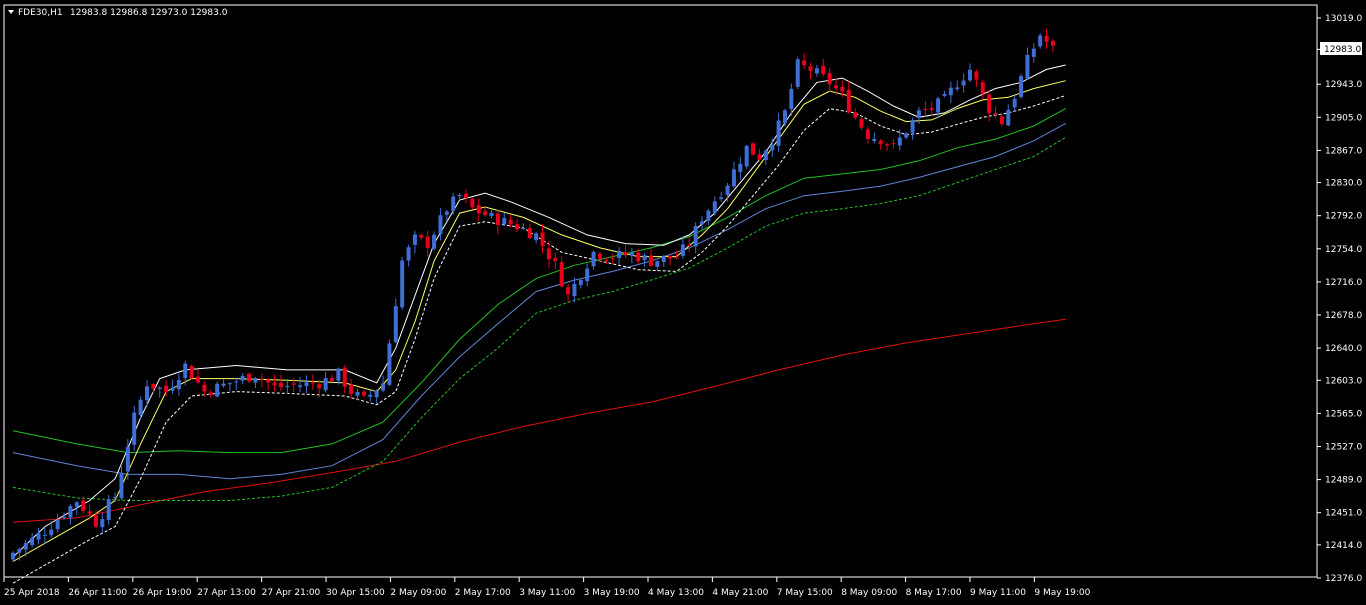 This screenshot has height=605, width=1366. I want to click on price-tick-label: 12830.0, so click(1343, 184).